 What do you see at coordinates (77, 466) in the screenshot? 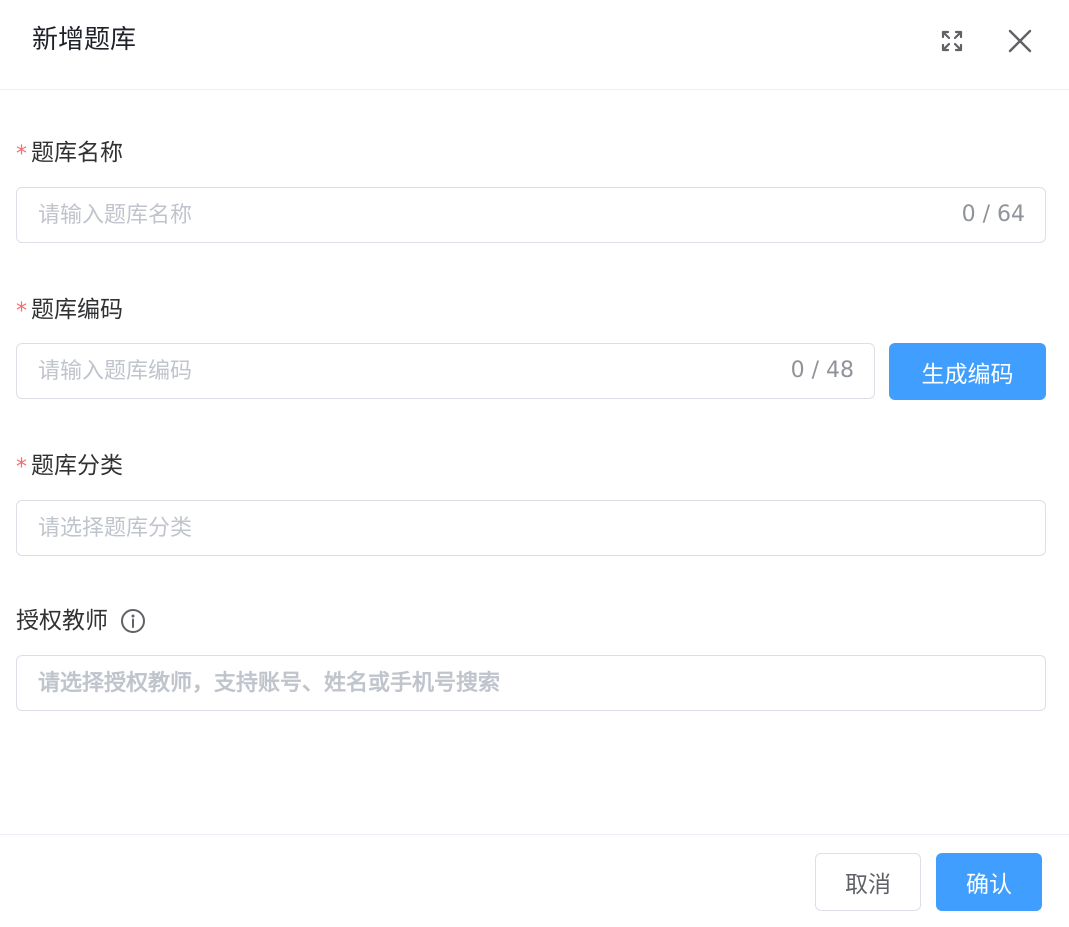
I see `category-label-text: 题库分类` at bounding box center [77, 466].